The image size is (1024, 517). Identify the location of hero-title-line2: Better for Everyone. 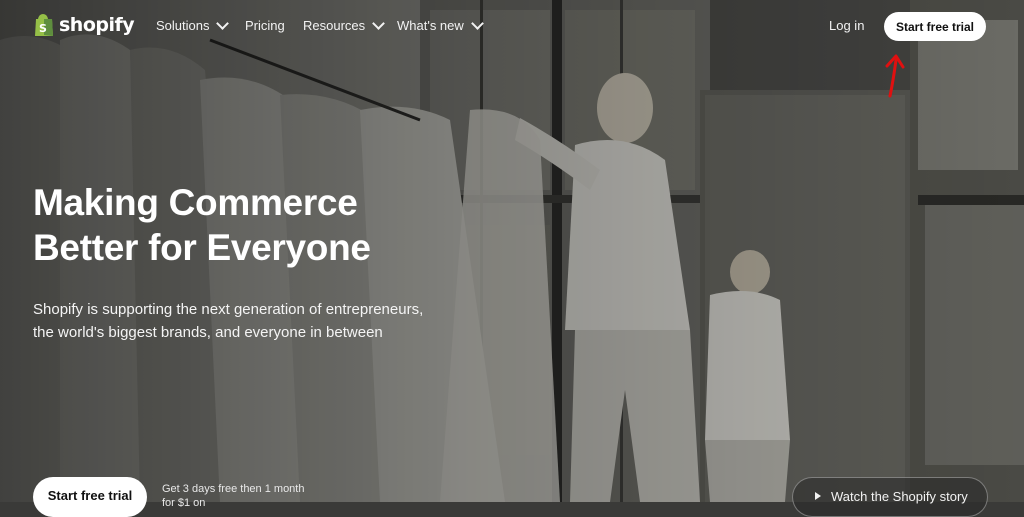
(202, 247).